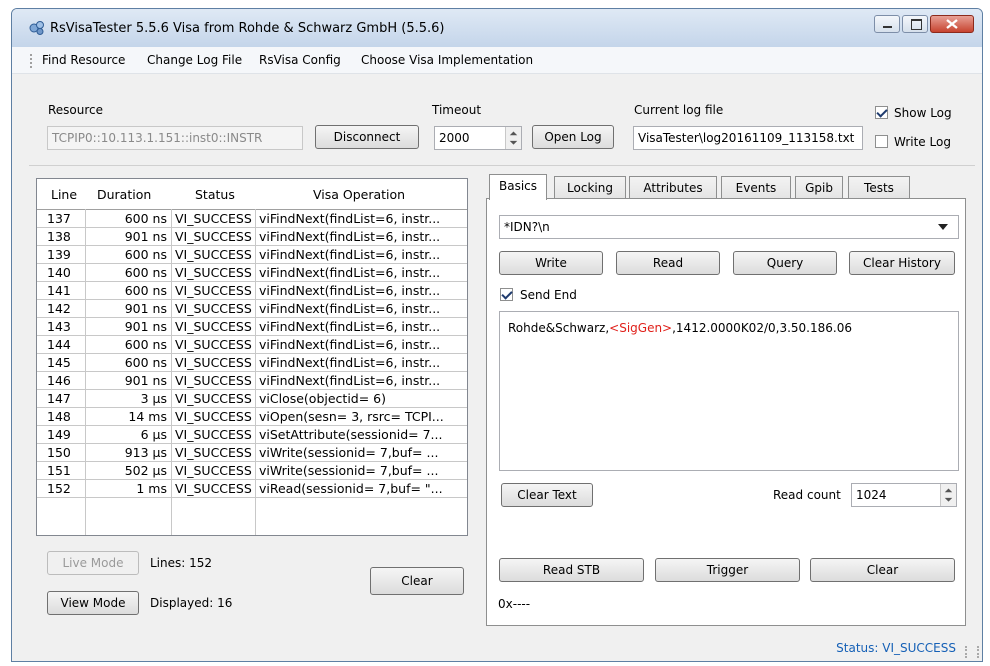 The image size is (990, 666). I want to click on current-log-field: VisaTester\log20161109_113158.txt, so click(748, 138).